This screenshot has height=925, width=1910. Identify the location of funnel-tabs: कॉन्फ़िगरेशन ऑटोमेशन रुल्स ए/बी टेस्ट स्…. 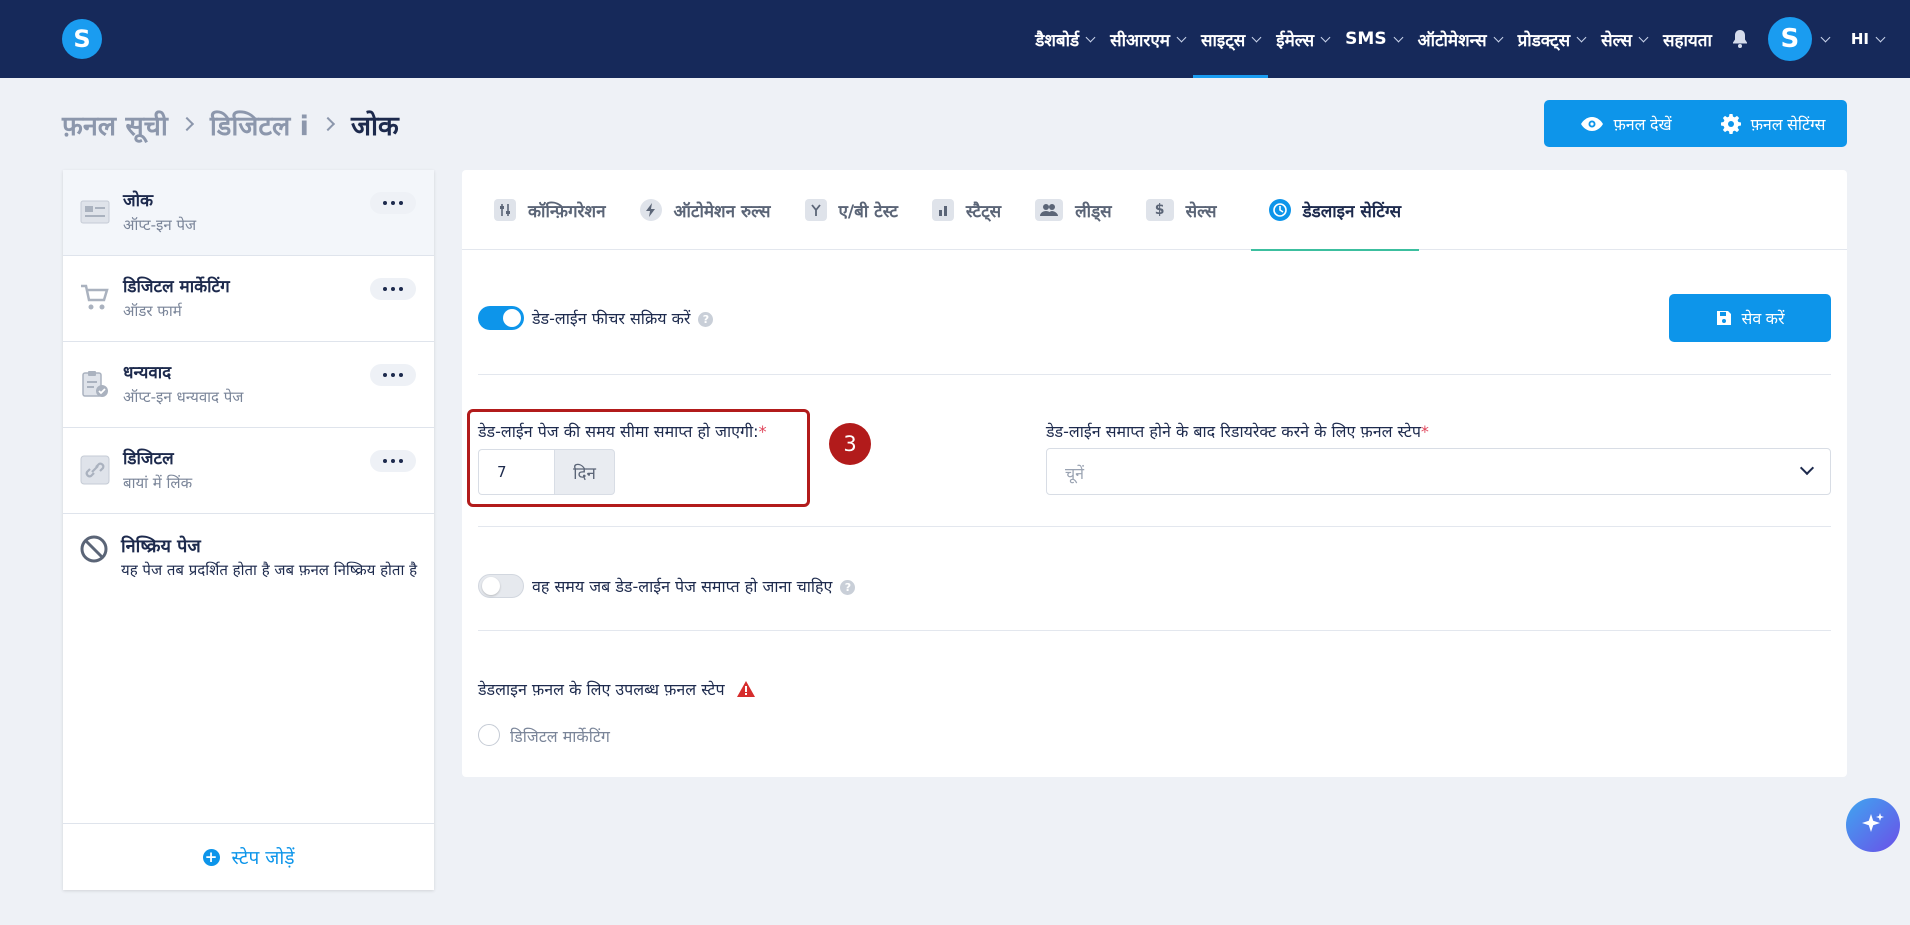
(1154, 210).